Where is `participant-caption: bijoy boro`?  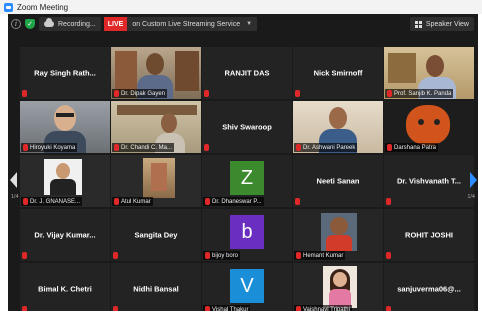
participant-caption: bijoy boro is located at coordinates (222, 255).